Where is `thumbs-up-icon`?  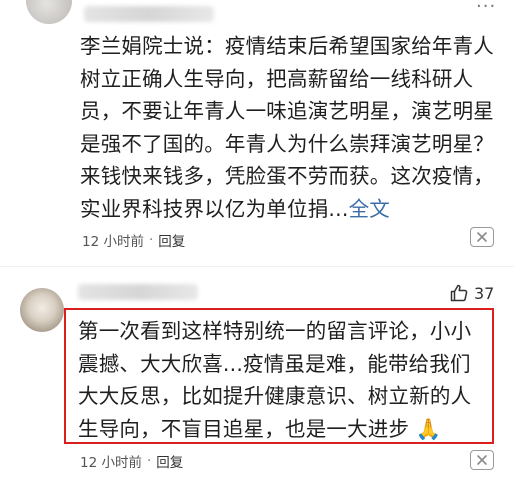
thumbs-up-icon is located at coordinates (459, 293).